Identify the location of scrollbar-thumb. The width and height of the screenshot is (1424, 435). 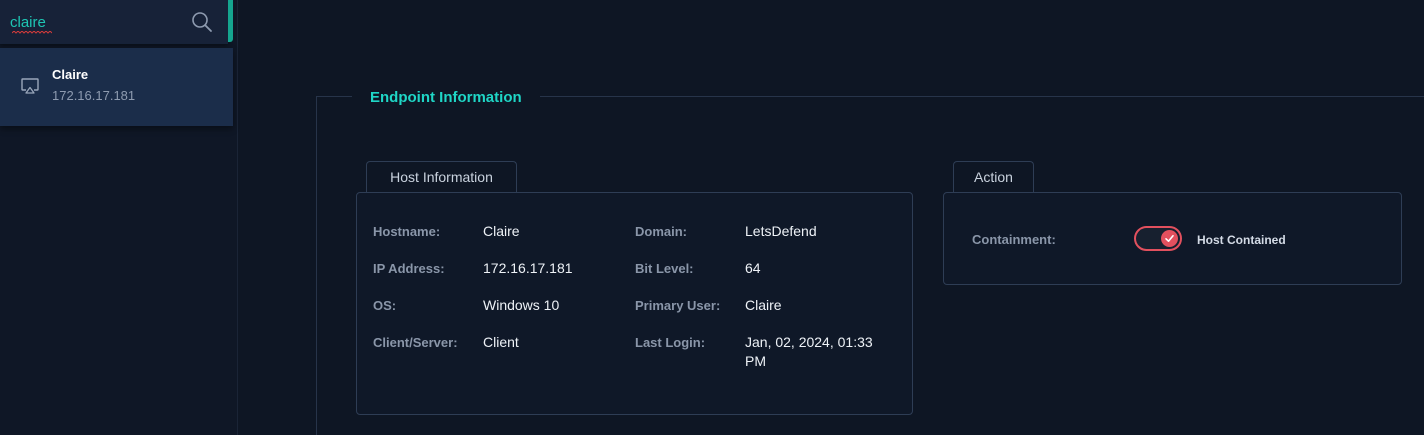
(230, 21).